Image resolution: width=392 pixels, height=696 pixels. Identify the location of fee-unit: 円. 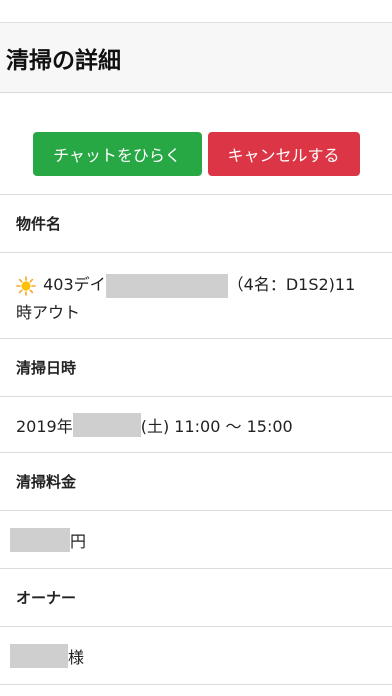
(78, 541).